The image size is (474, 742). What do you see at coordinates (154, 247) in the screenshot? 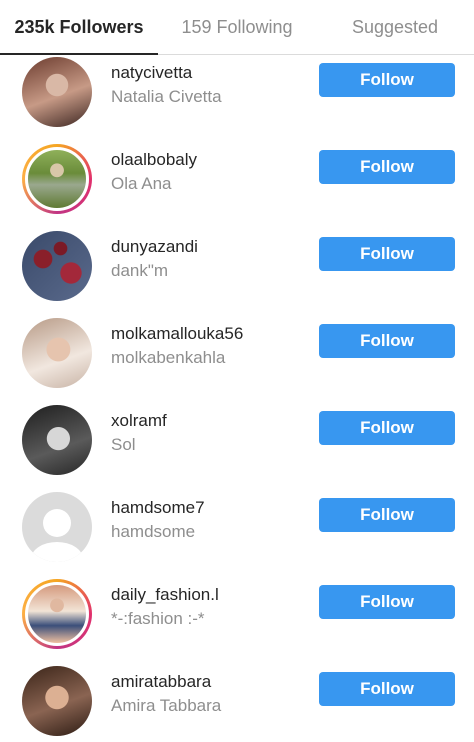
I see `username: dunyazandi` at bounding box center [154, 247].